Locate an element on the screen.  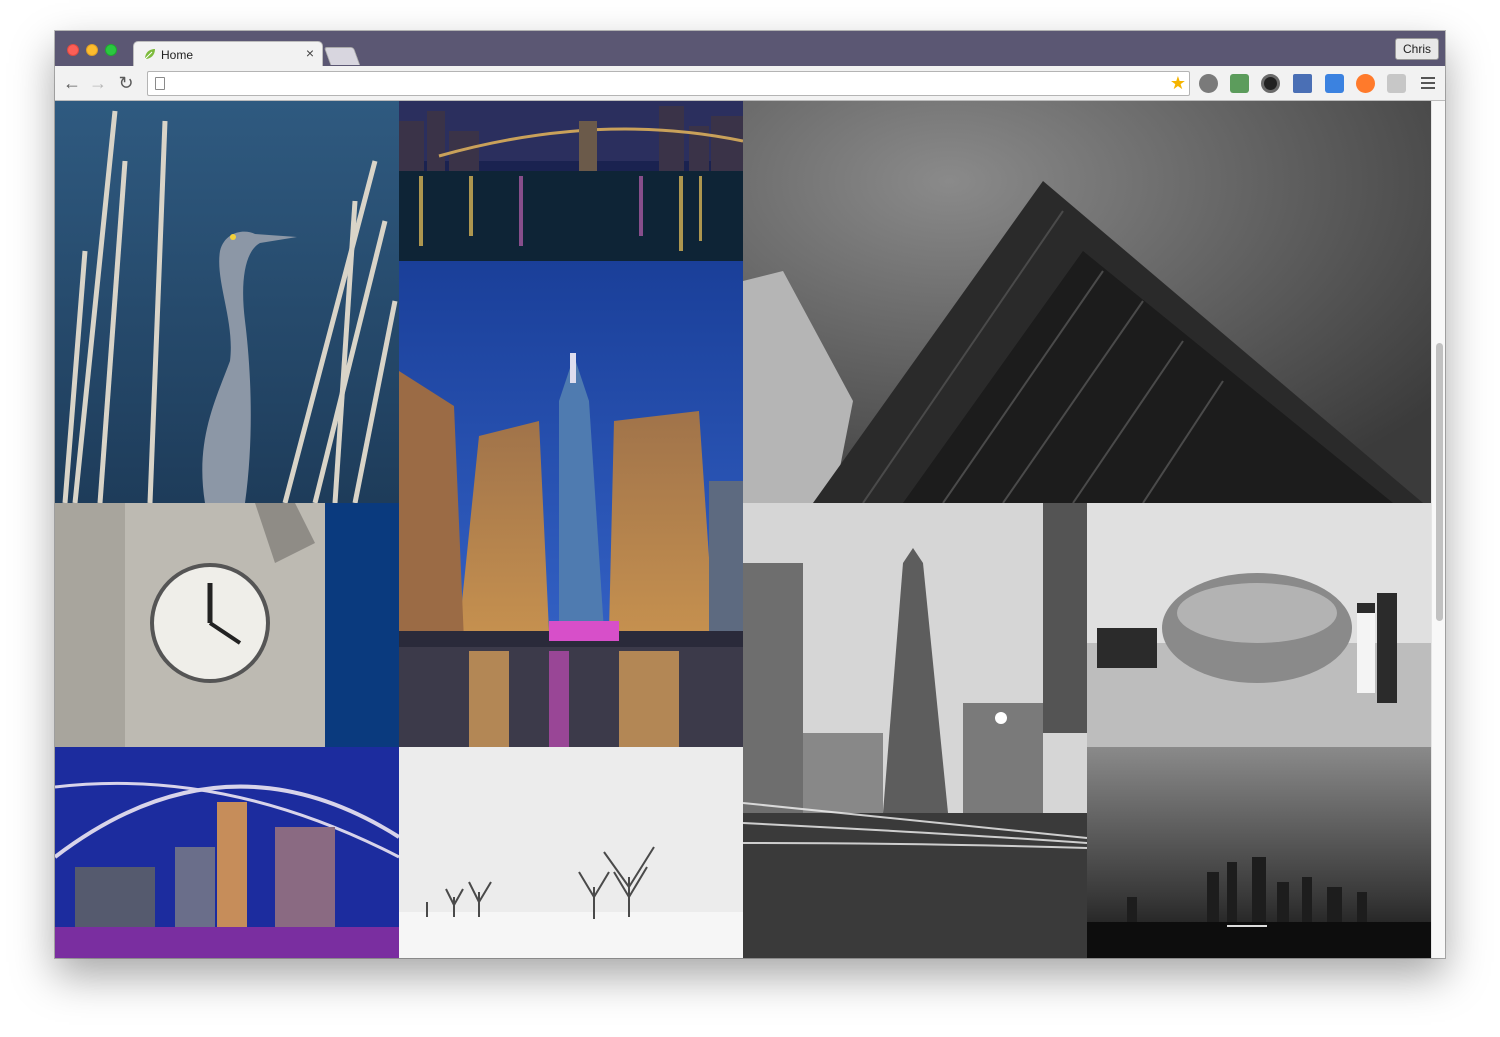
maximize-window-button is located at coordinates (111, 50).